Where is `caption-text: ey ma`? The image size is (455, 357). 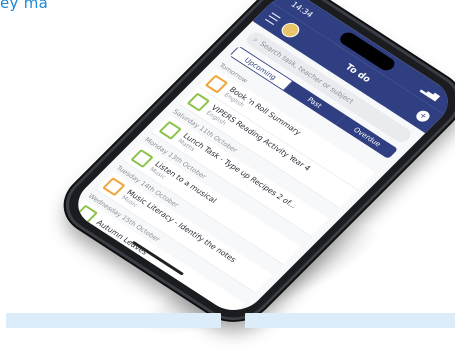 caption-text: ey ma is located at coordinates (24, 6).